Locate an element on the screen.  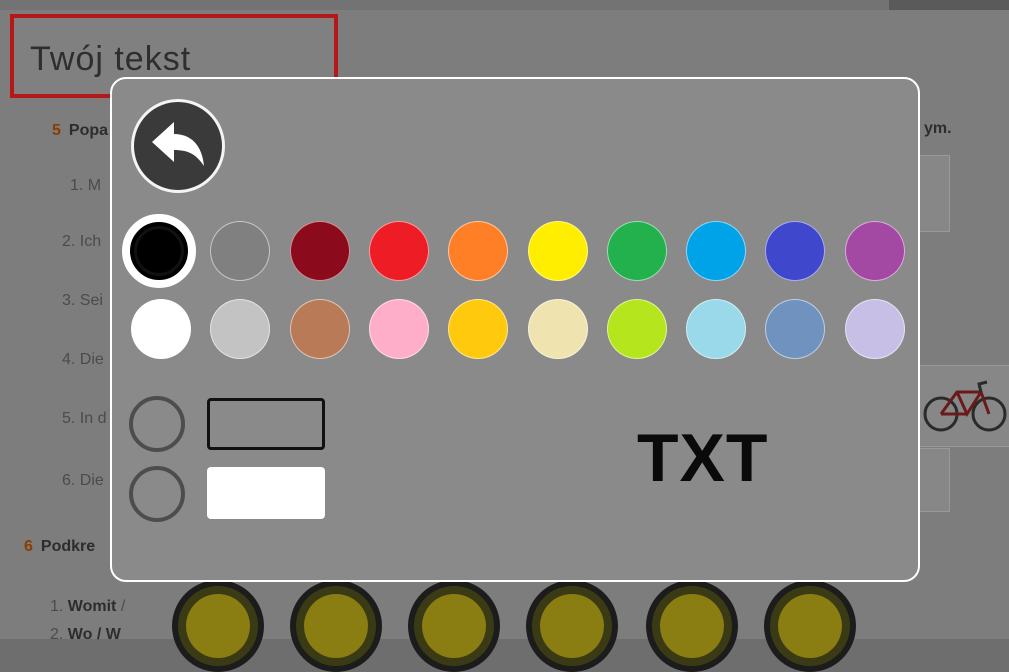
exercise-item: 3. Sei is located at coordinates (82, 300).